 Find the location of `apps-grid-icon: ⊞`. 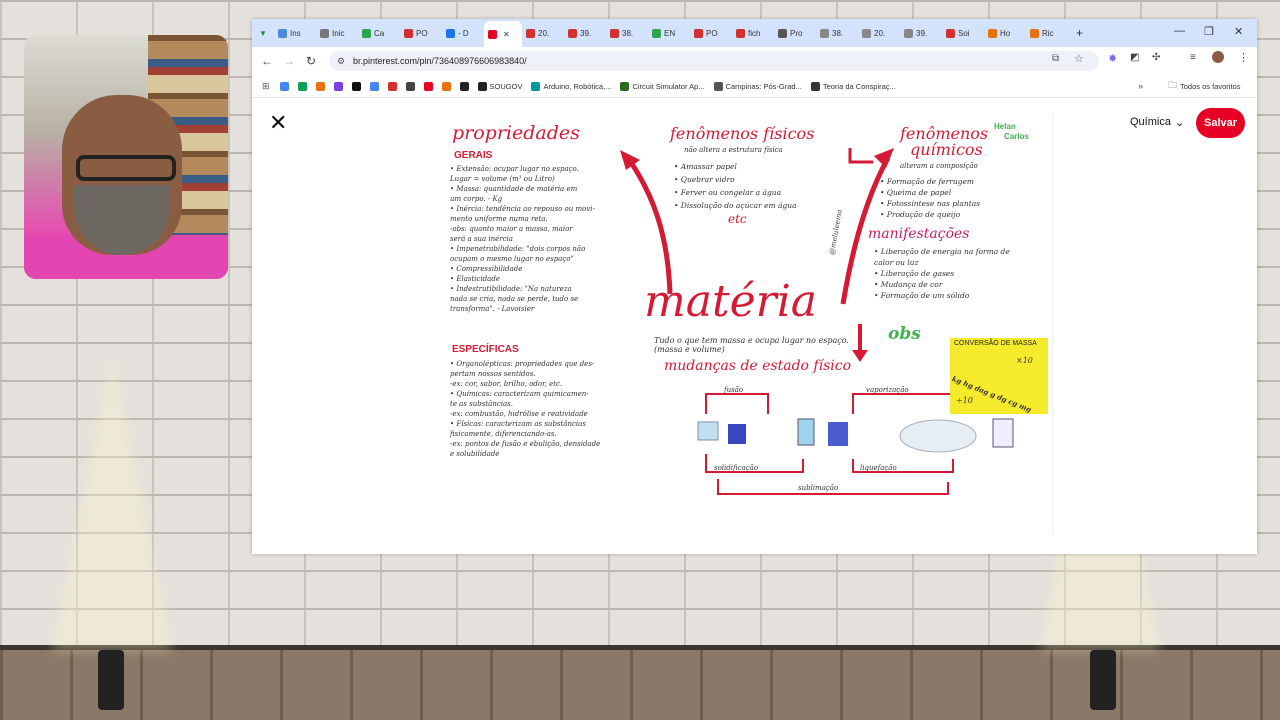

apps-grid-icon: ⊞ is located at coordinates (266, 86).